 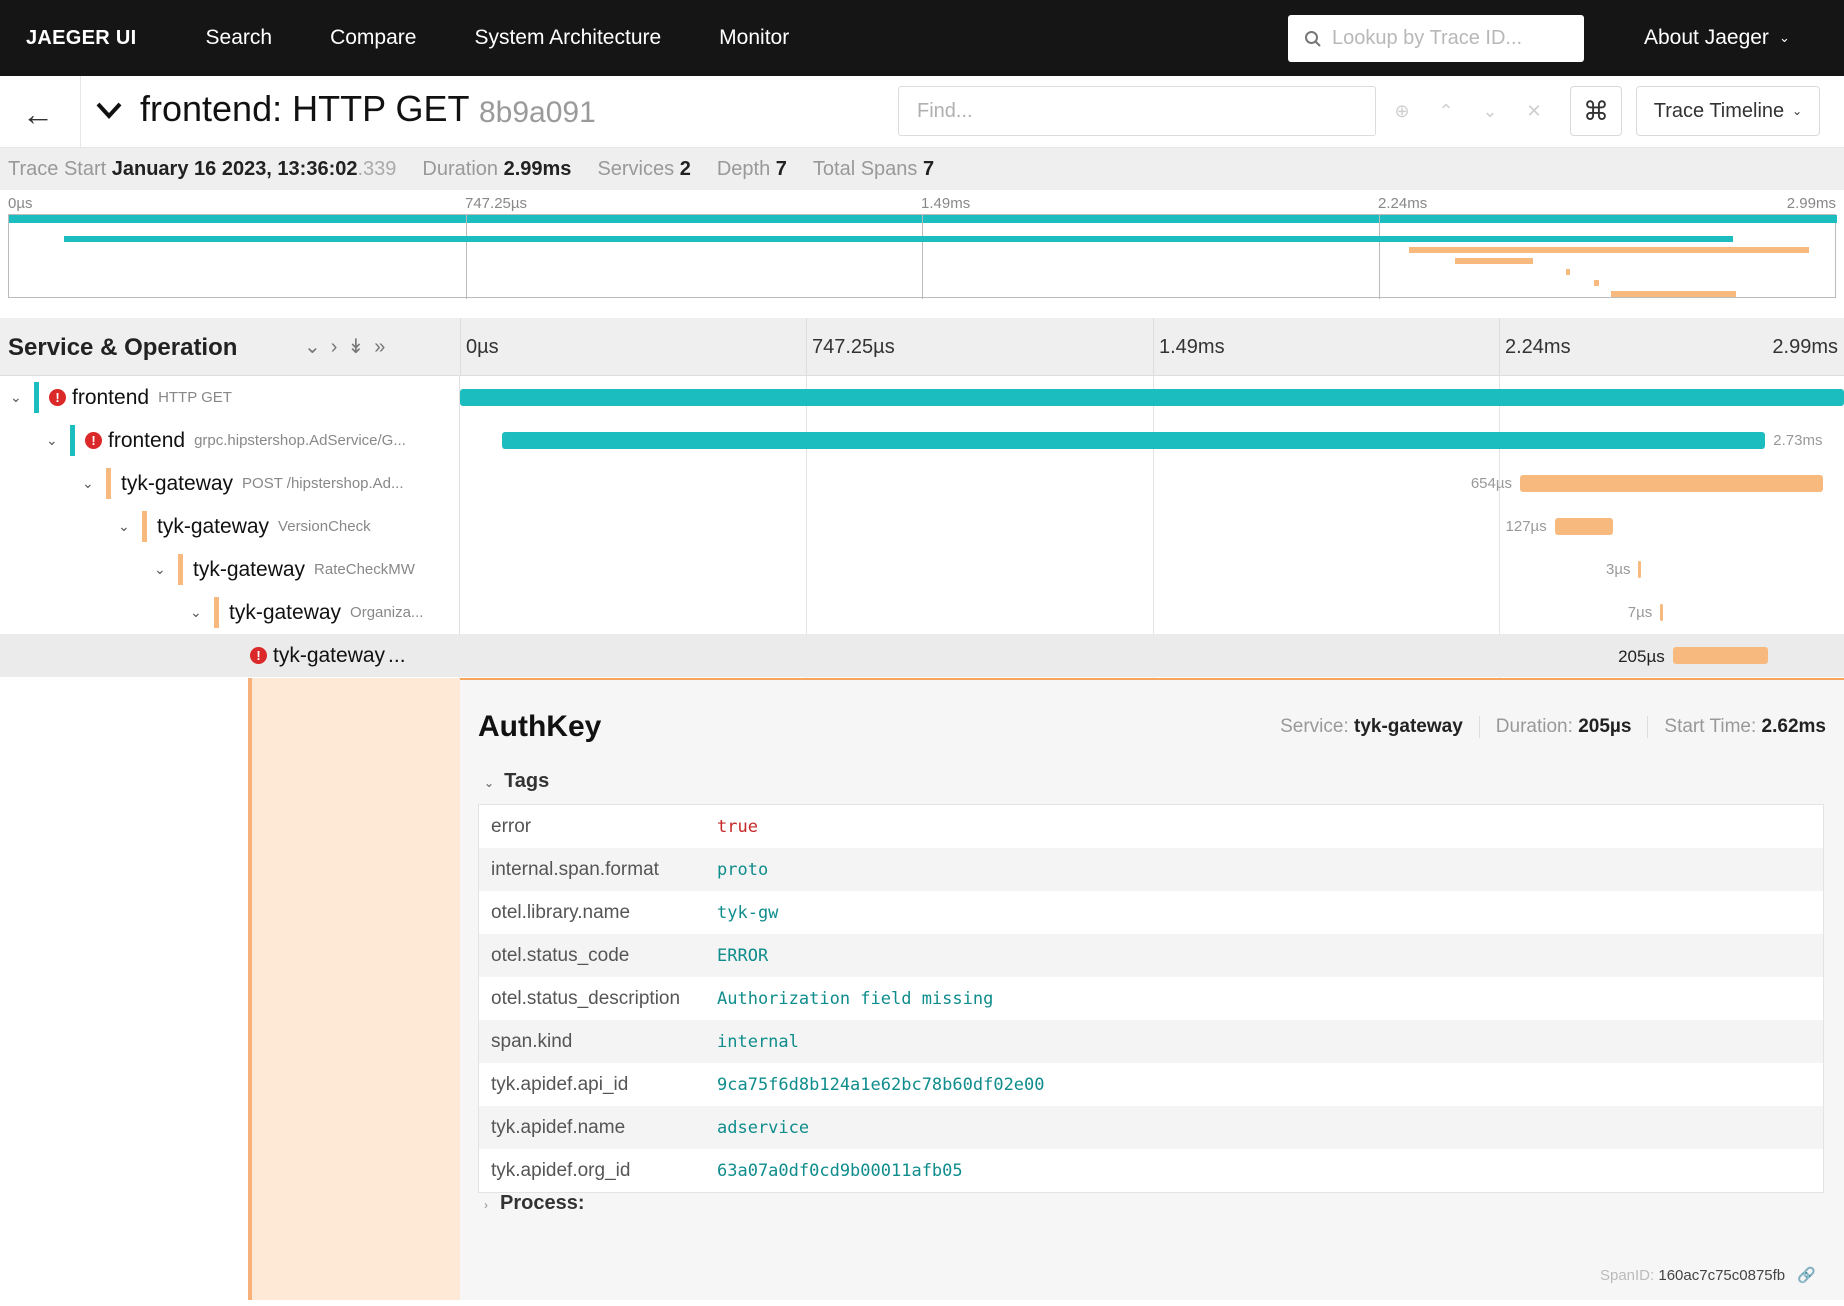 What do you see at coordinates (239, 38) in the screenshot?
I see `nav-search: Search` at bounding box center [239, 38].